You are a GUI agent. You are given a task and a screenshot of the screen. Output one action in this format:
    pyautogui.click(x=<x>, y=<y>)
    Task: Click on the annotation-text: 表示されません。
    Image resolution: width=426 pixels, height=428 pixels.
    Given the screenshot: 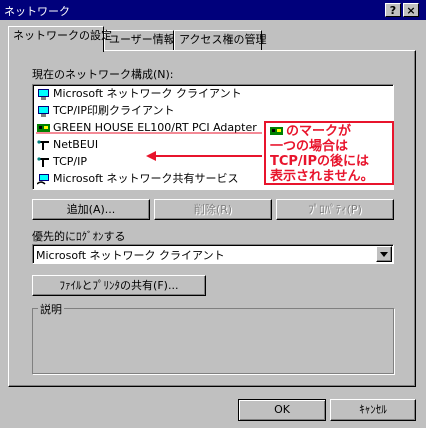 What is the action you would take?
    pyautogui.click(x=322, y=176)
    